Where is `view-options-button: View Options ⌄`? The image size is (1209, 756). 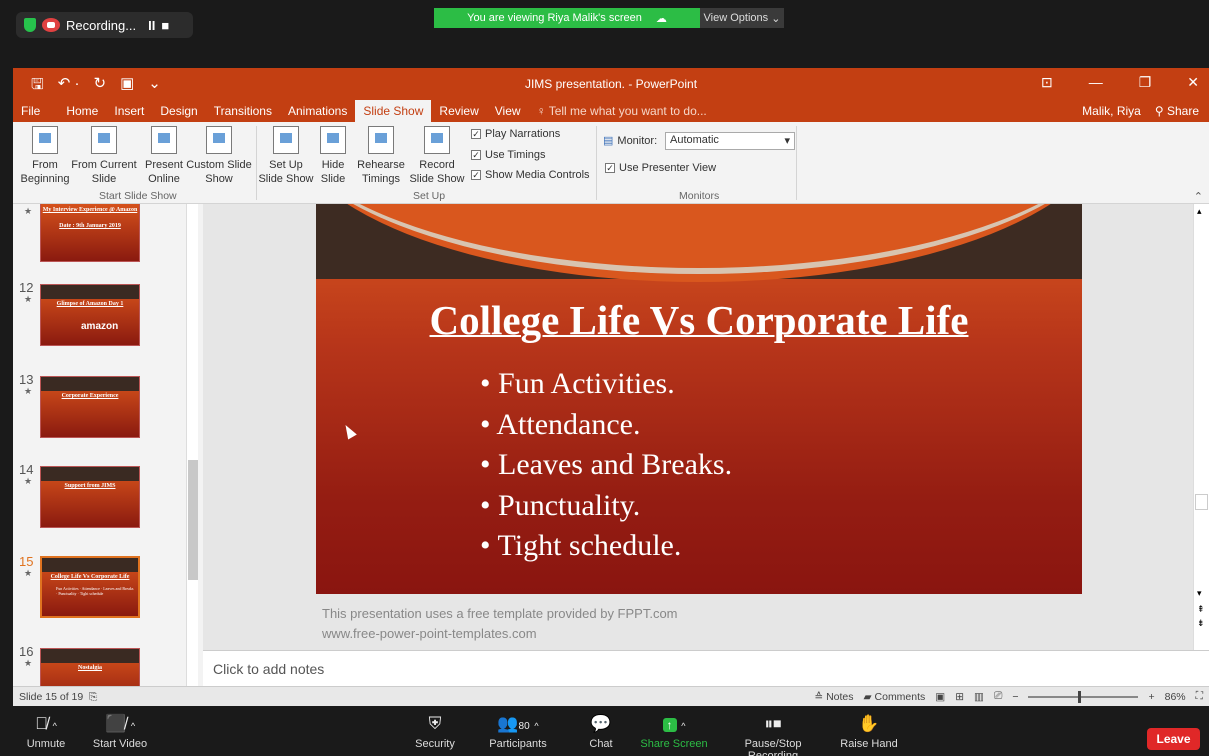
view-options-button: View Options ⌄ is located at coordinates (742, 18).